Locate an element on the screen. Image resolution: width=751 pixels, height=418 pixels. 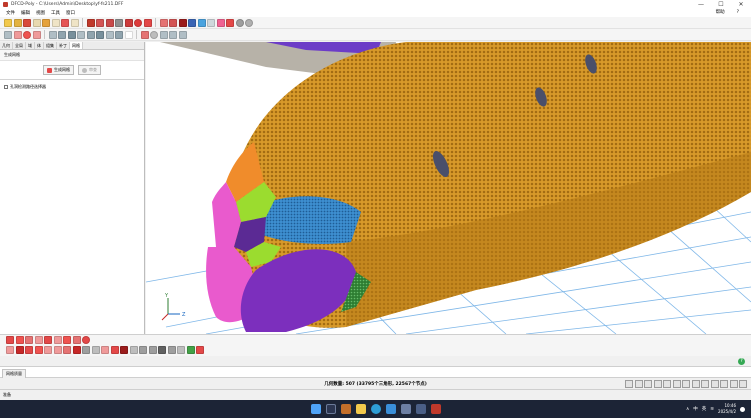
fill-icon is located at coordinates (124, 350).